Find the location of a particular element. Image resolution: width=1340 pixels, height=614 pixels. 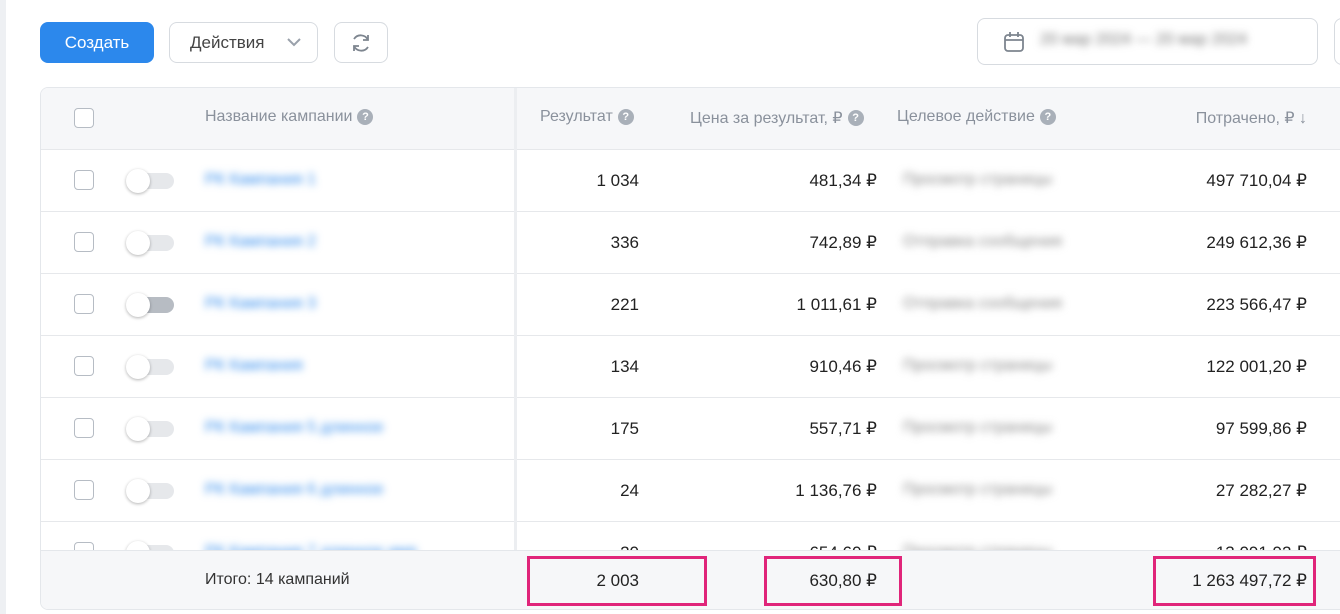

campaign-name-link: РК Кампания 7 длинное имя is located at coordinates (311, 546).